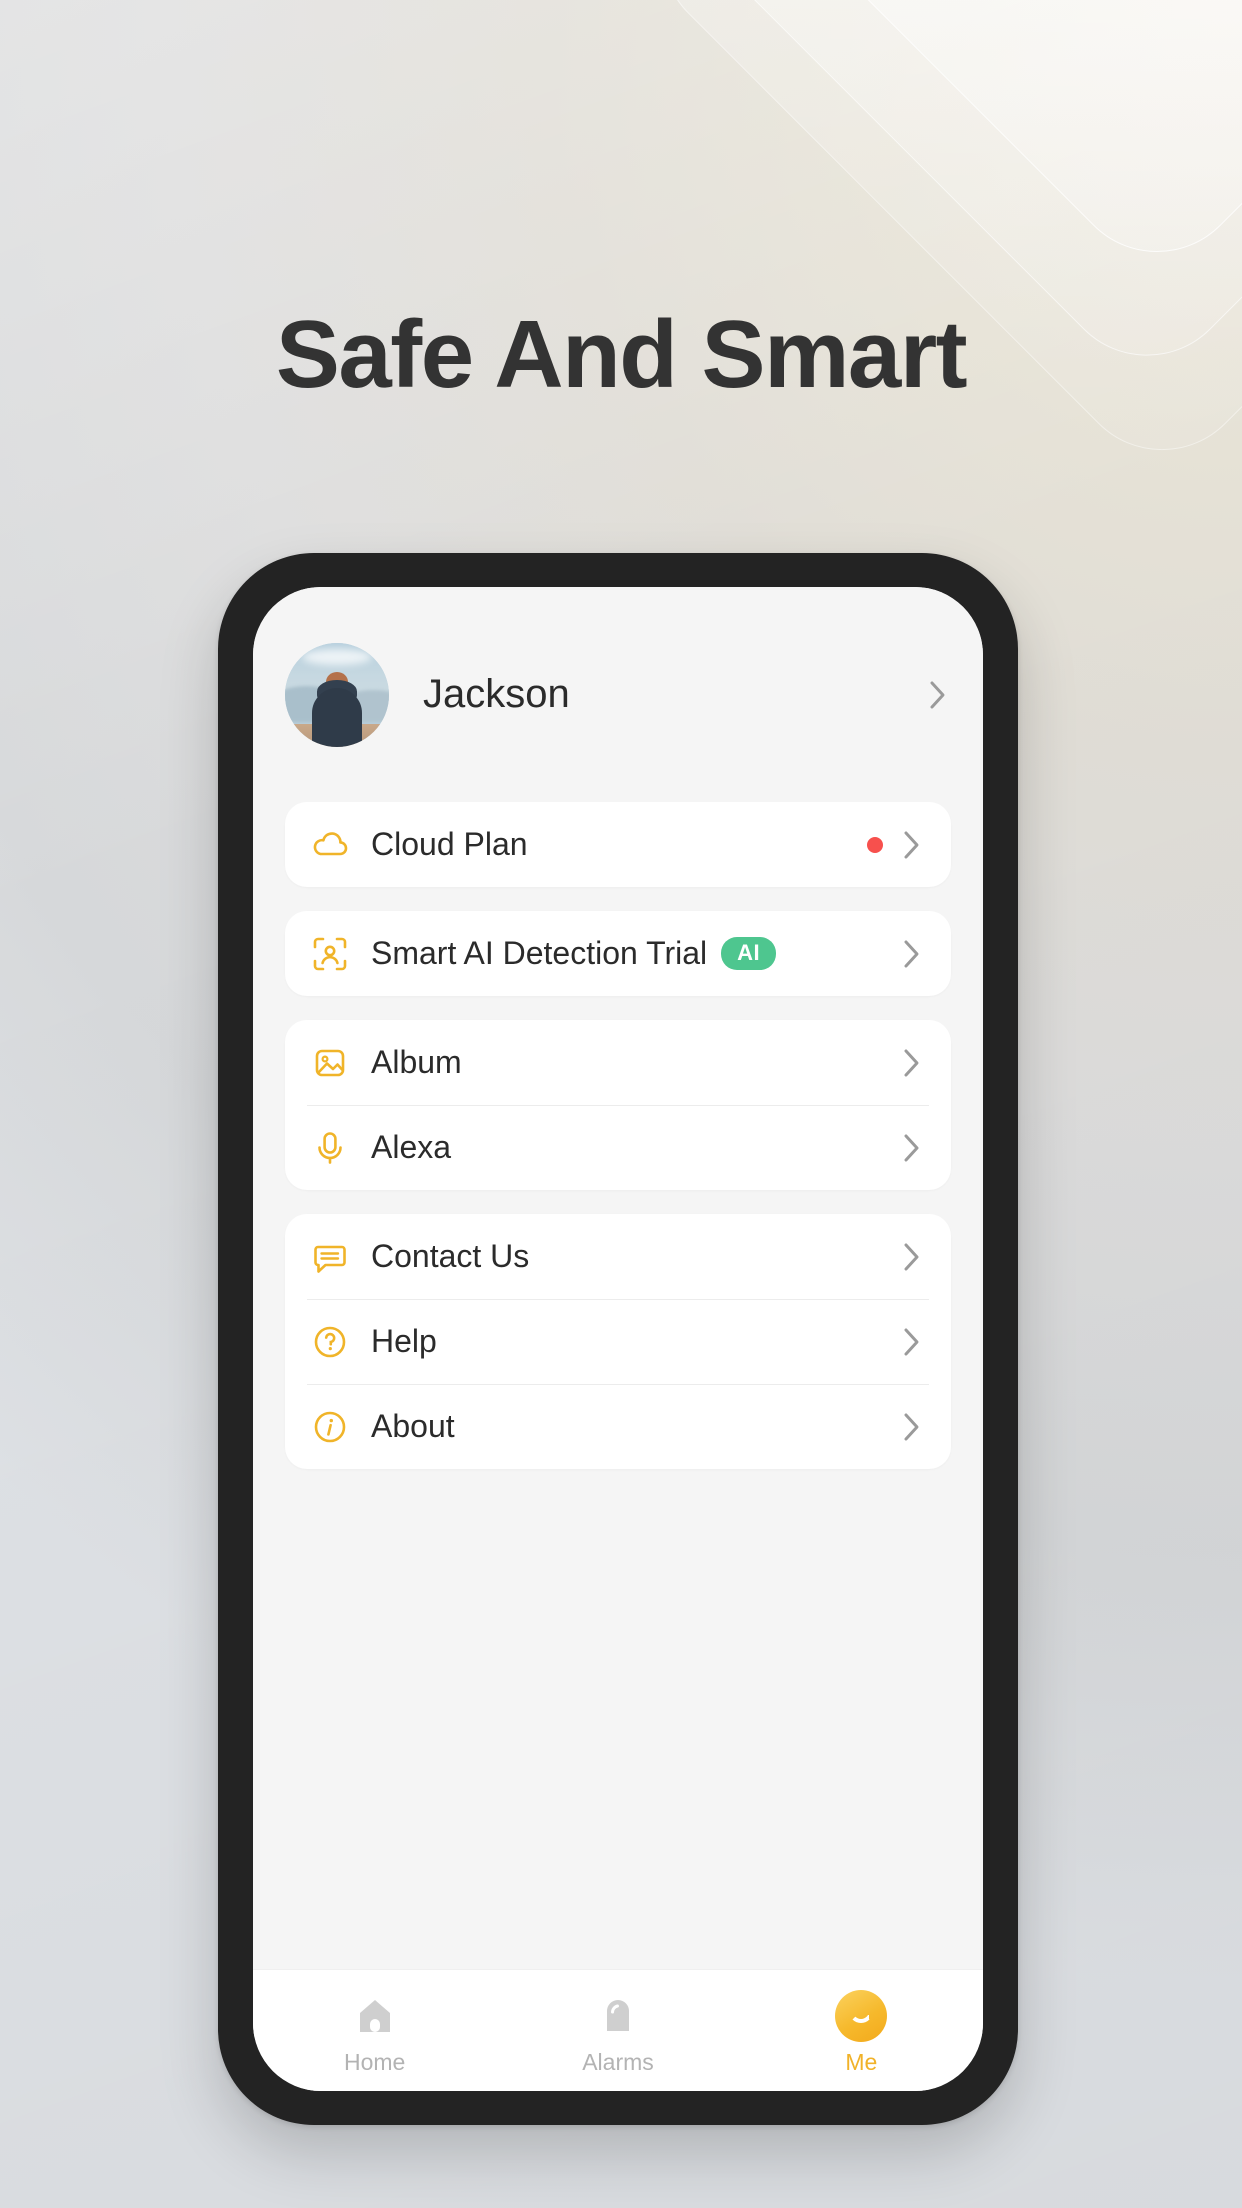 This screenshot has height=2208, width=1242. I want to click on status-badge-ai: AI, so click(749, 953).